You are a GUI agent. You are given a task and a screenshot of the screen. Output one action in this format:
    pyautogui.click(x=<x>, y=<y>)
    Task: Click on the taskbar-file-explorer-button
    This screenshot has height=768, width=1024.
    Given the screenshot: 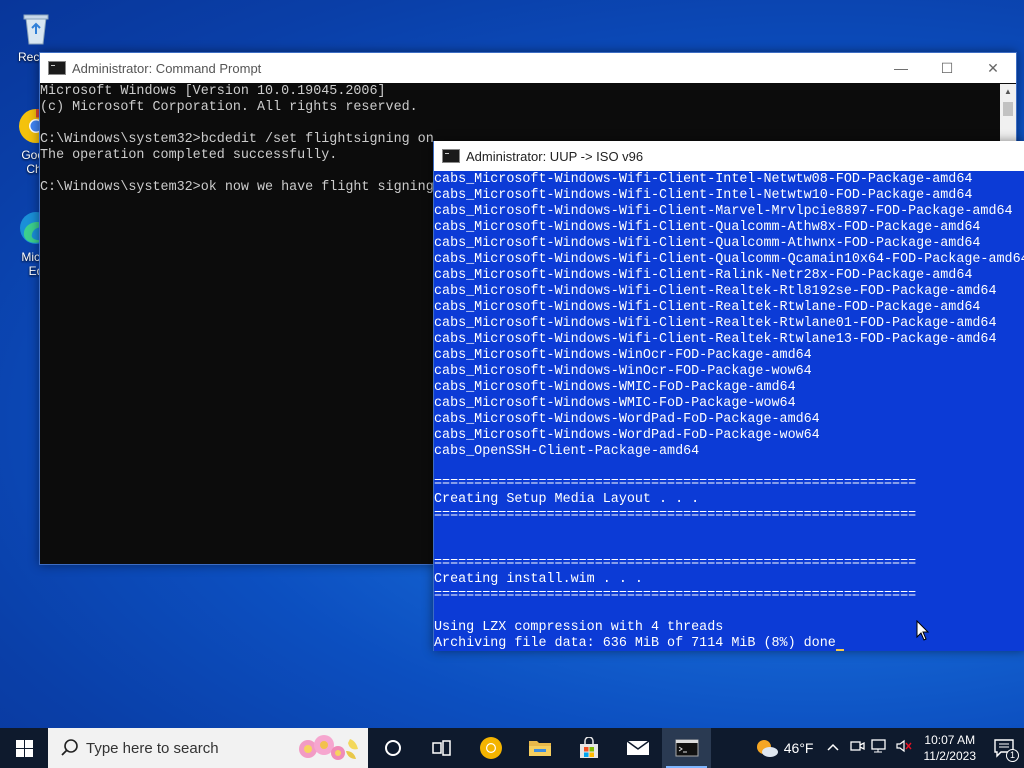 What is the action you would take?
    pyautogui.click(x=539, y=748)
    